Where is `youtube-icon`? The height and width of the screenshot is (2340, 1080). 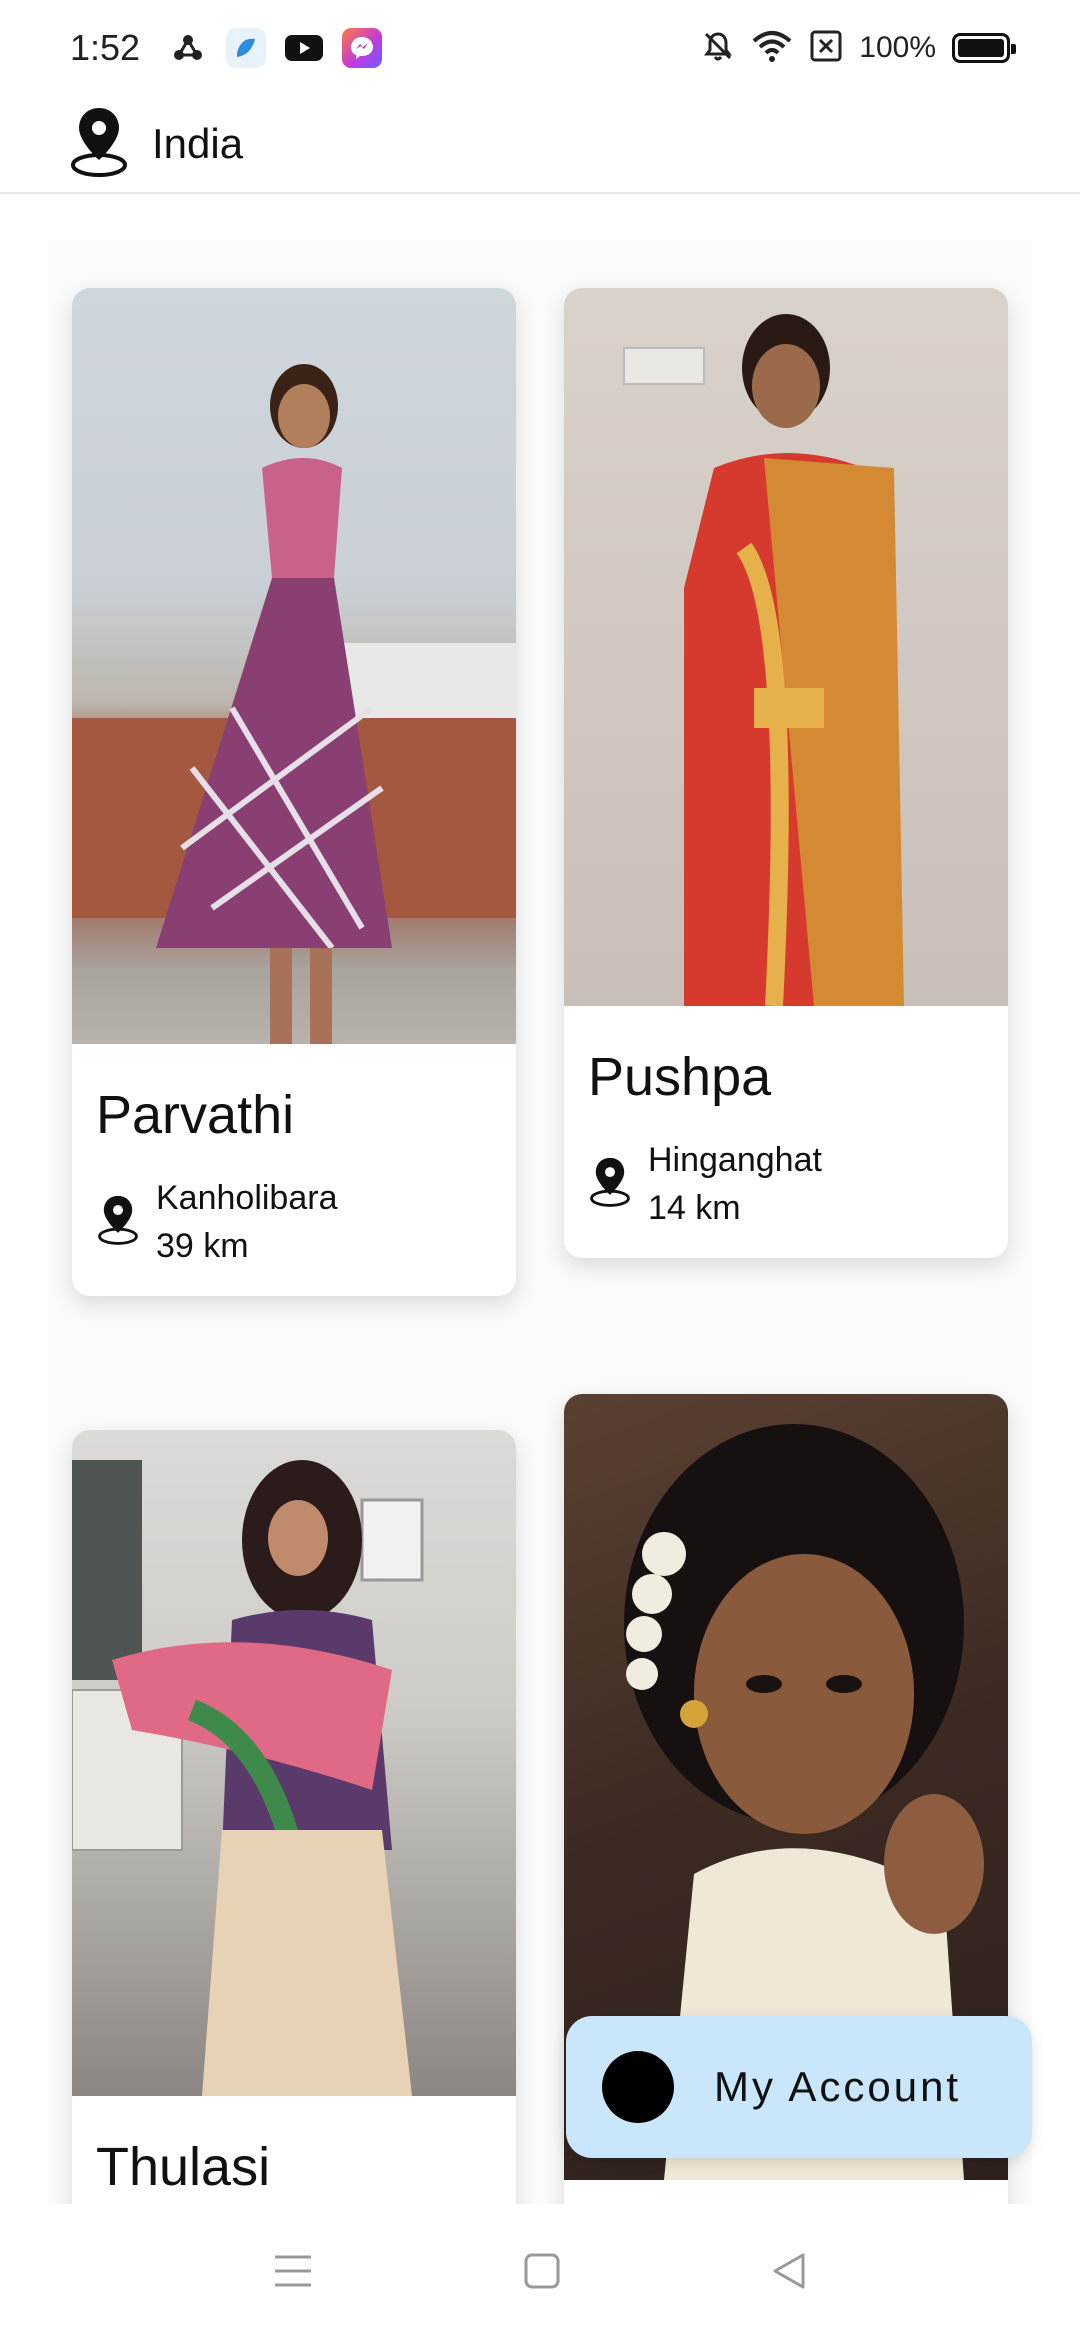
youtube-icon is located at coordinates (304, 48).